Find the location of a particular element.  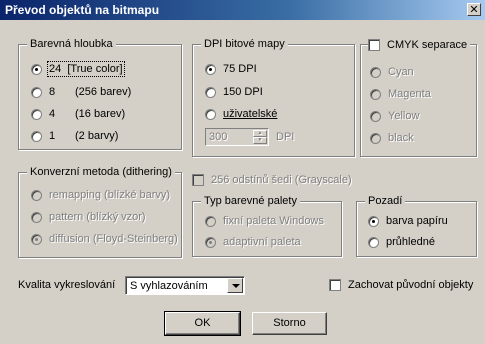

radio-diffusion-icon is located at coordinates (36, 239).